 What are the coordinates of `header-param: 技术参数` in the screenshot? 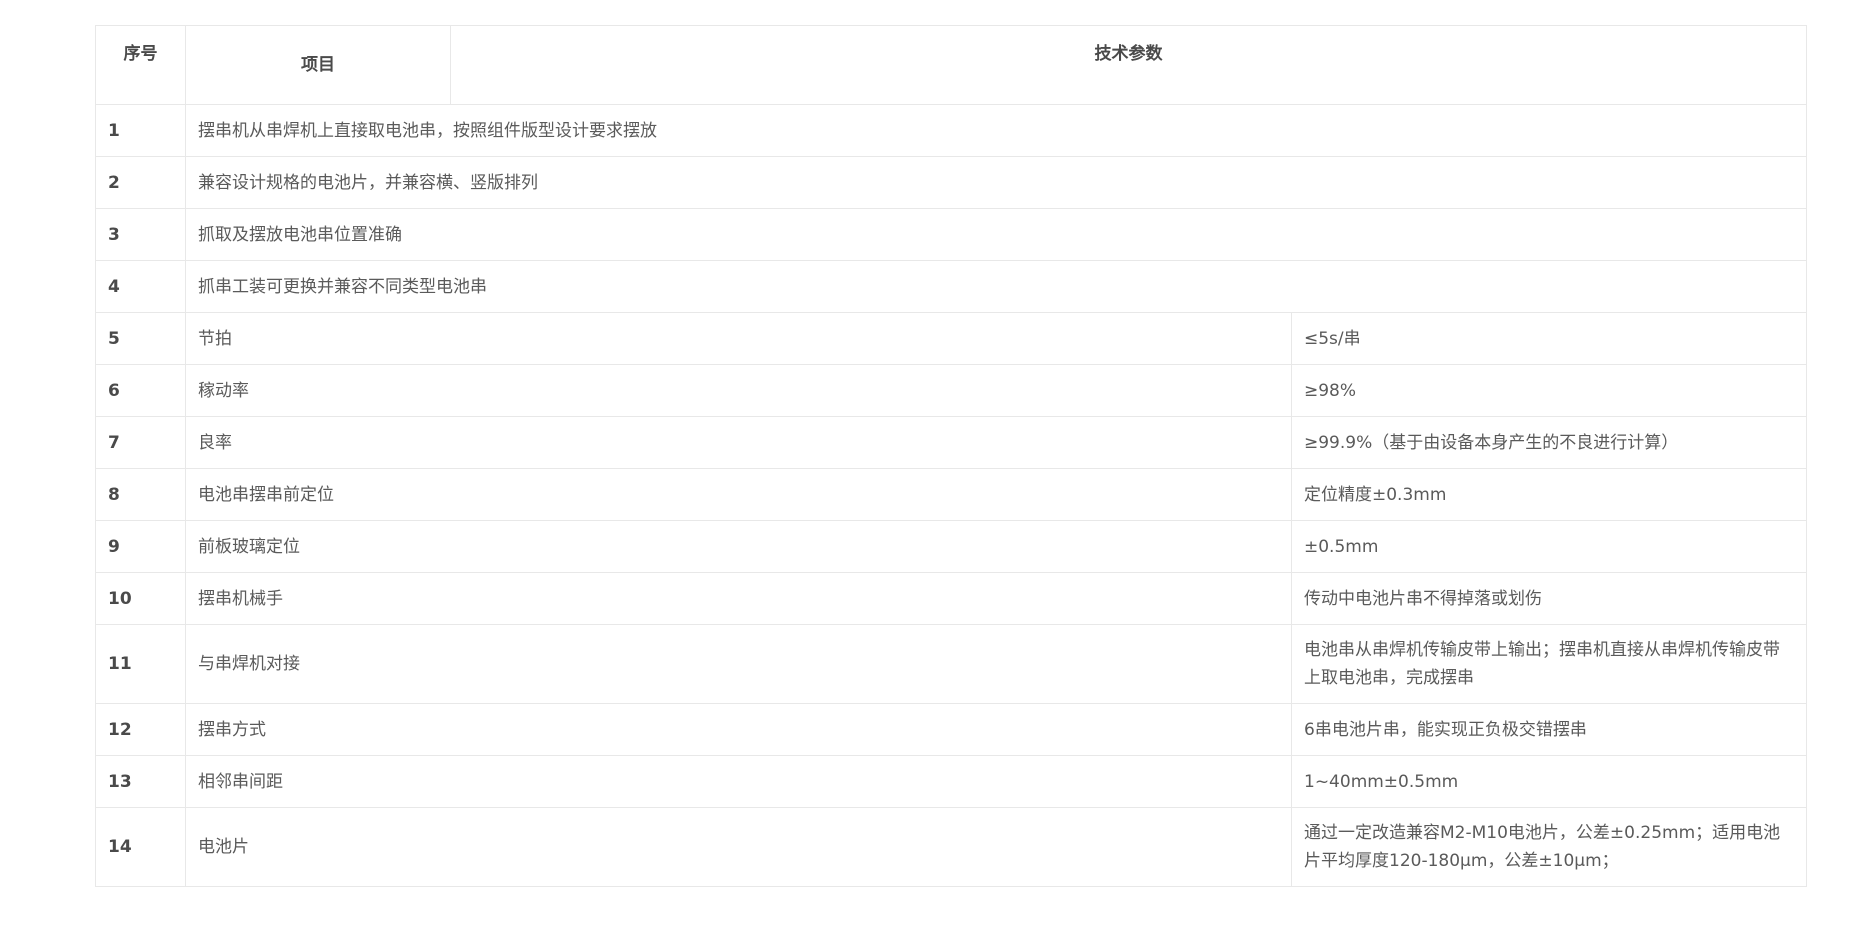 It's located at (1128, 65).